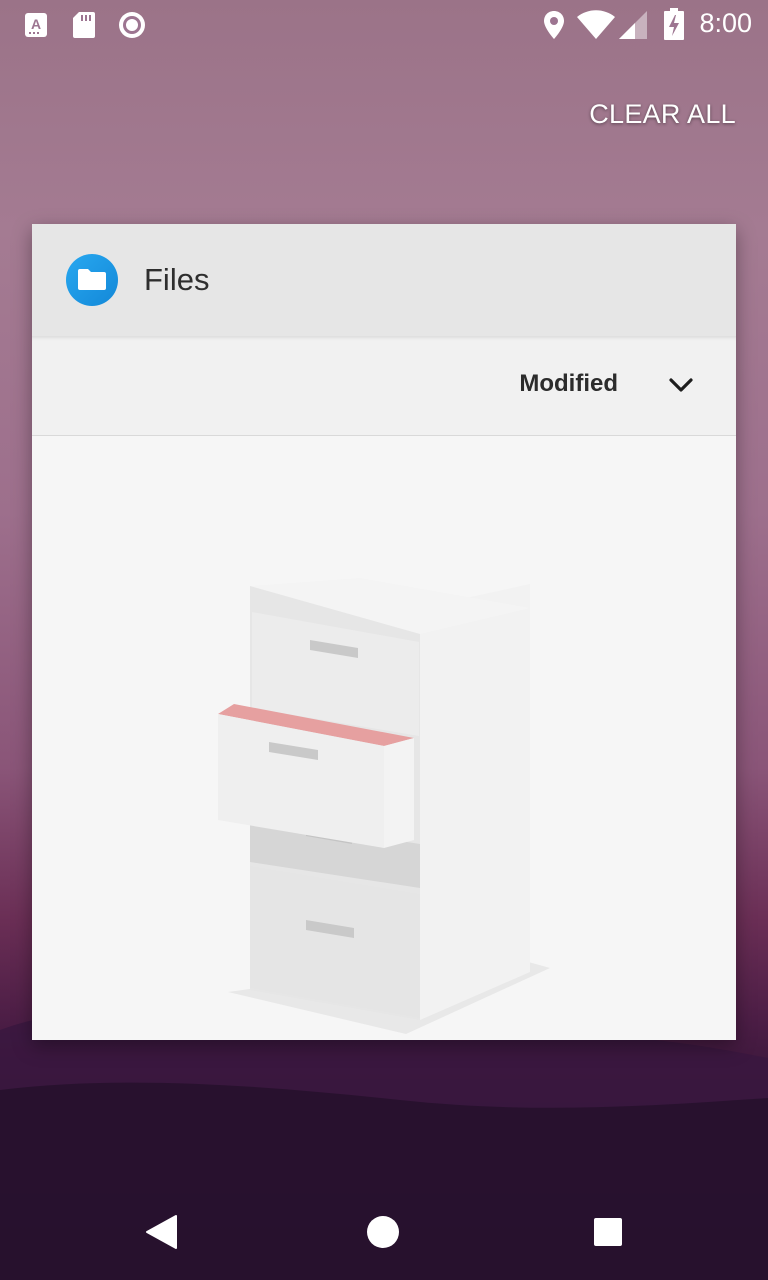 The image size is (768, 1280). I want to click on folder-icon, so click(92, 280).